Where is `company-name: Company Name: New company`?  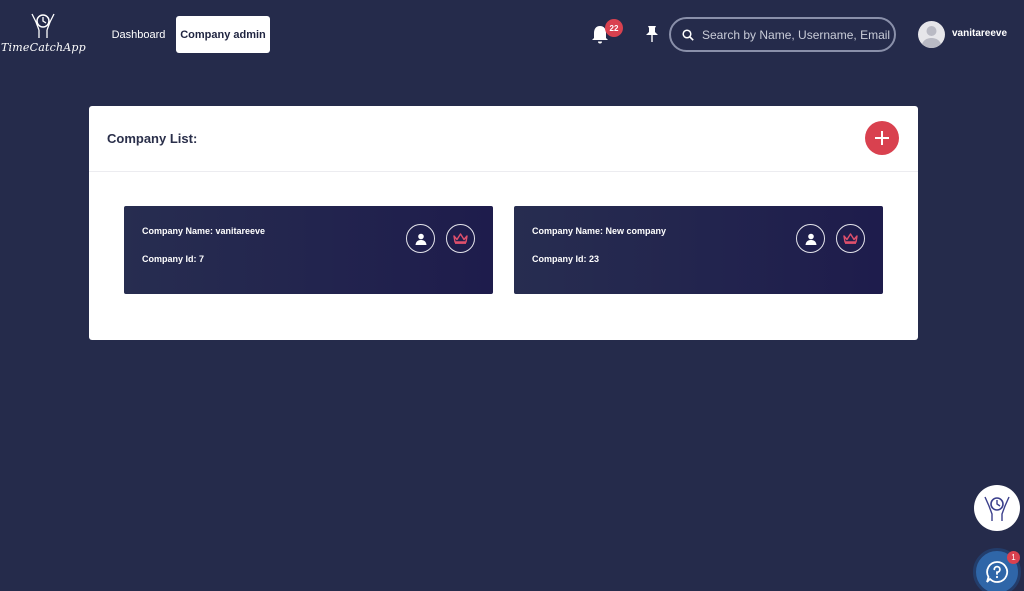 company-name: Company Name: New company is located at coordinates (599, 231).